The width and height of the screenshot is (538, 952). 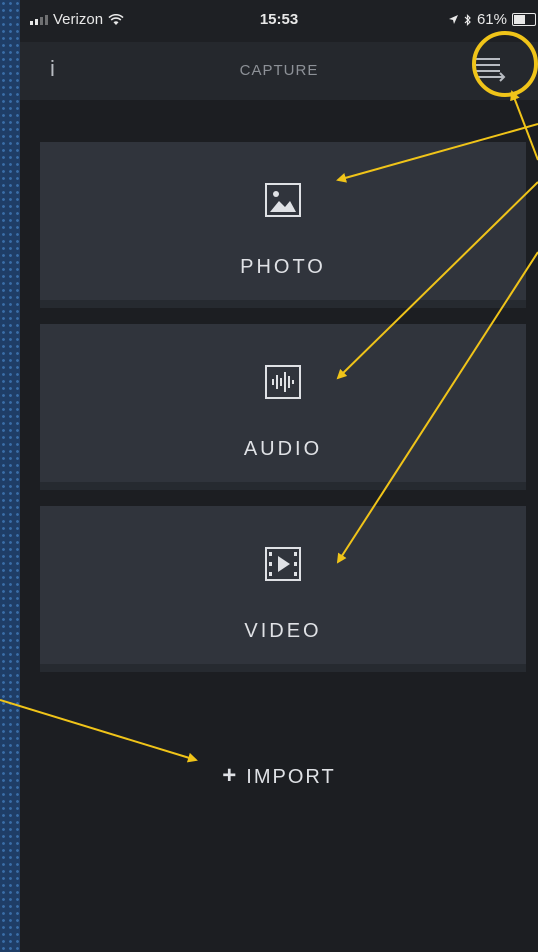 I want to click on audio-waveform-icon, so click(x=283, y=382).